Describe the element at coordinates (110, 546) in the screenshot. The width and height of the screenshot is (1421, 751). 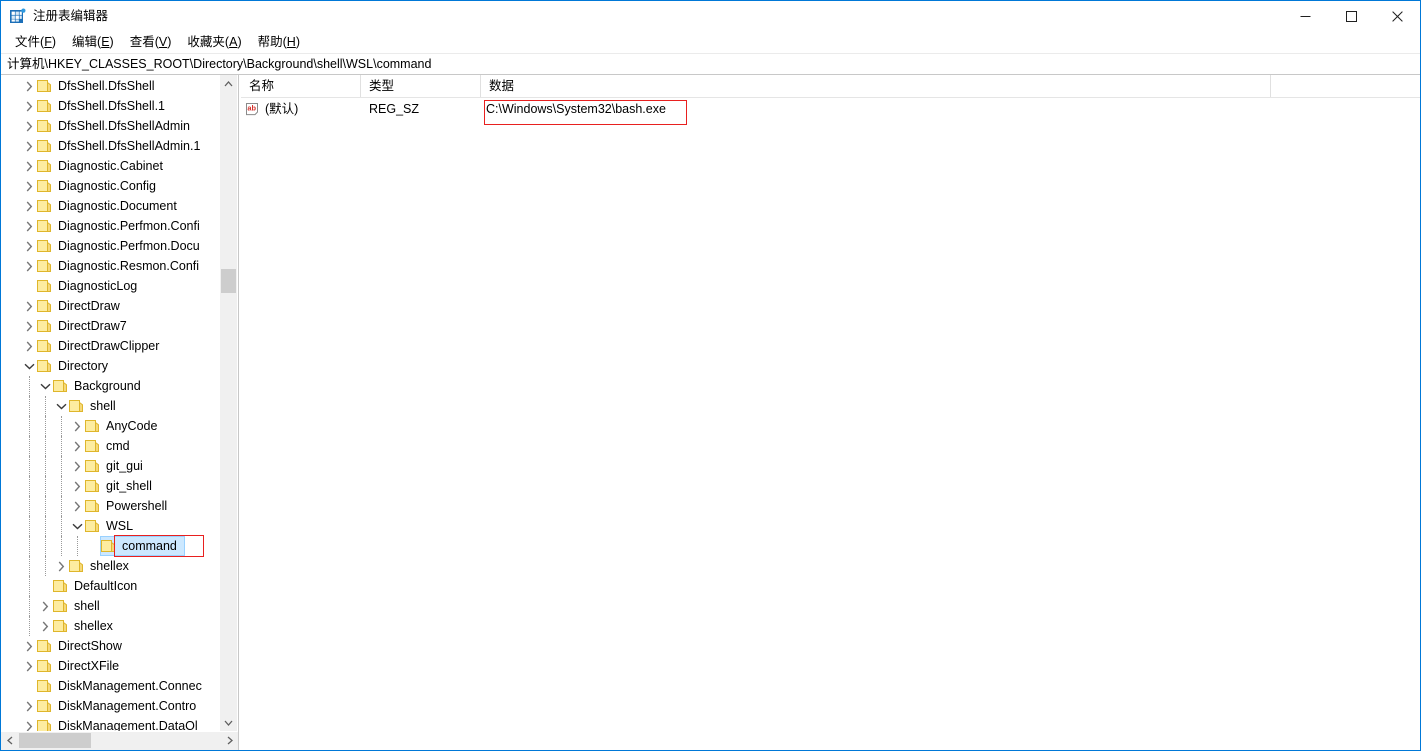
I see `tree-item-command: command` at that location.